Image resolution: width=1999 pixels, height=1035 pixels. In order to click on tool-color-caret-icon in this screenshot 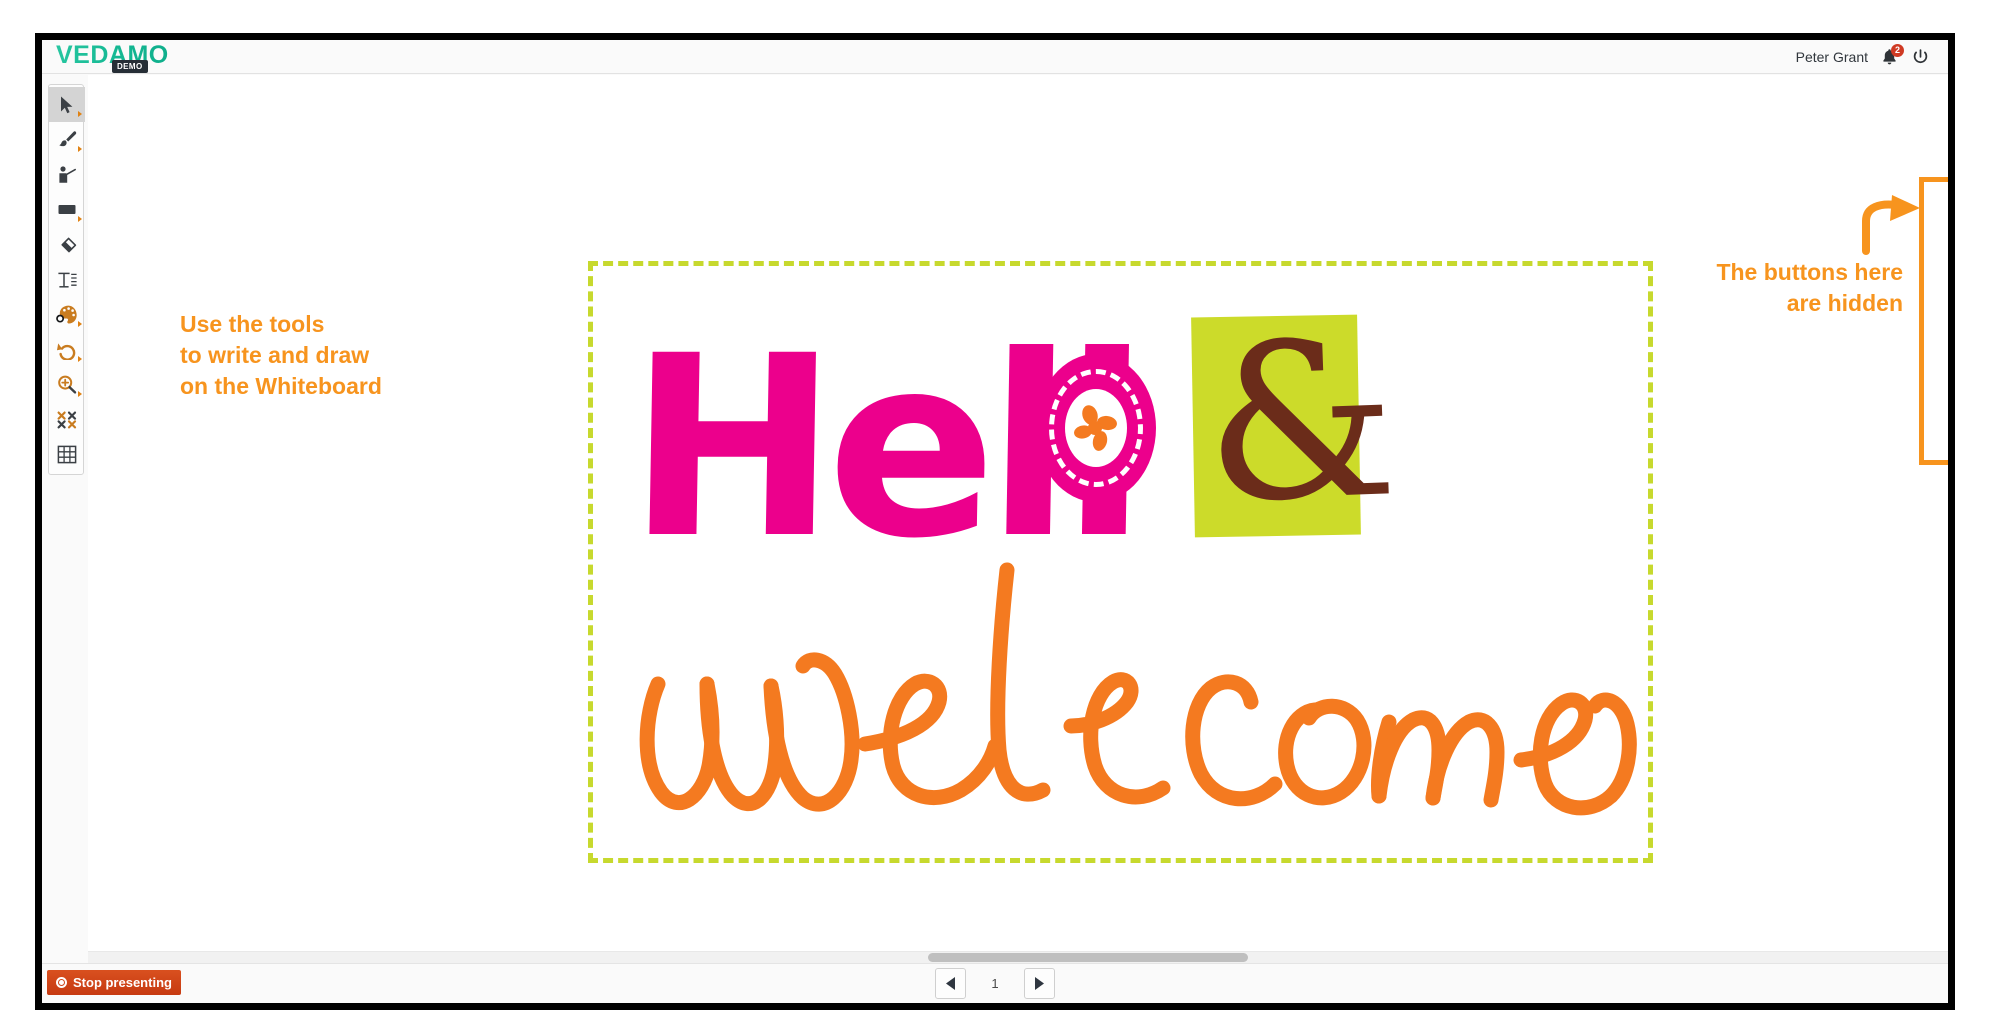, I will do `click(80, 324)`.